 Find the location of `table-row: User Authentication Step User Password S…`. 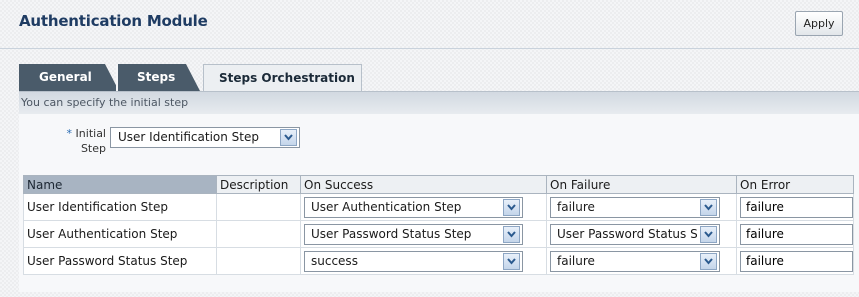

table-row: User Authentication Step User Password S… is located at coordinates (438, 234).